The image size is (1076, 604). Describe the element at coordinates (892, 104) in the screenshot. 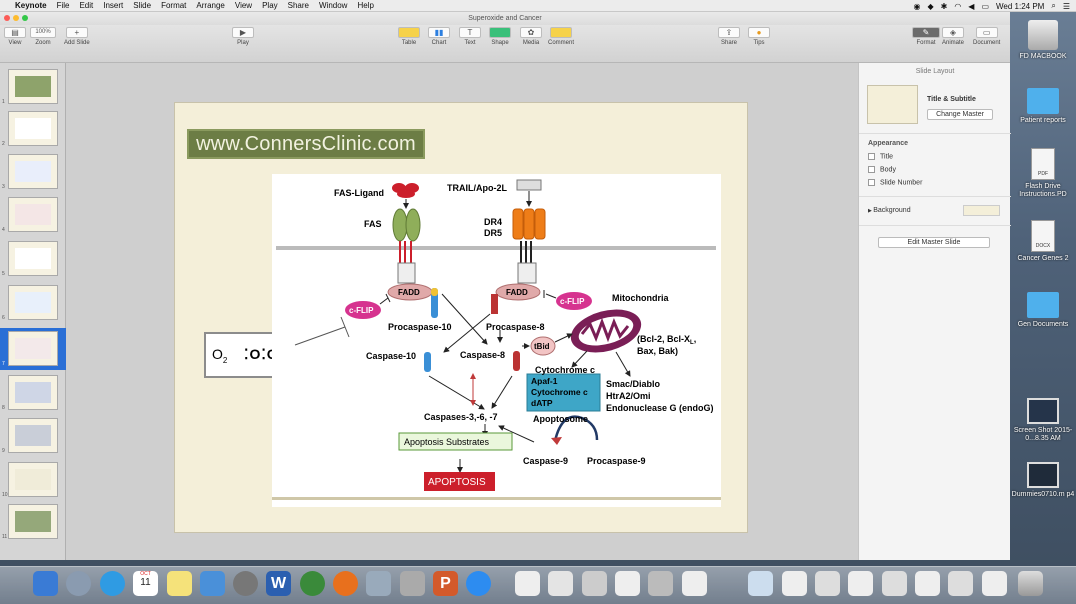

I see `master-thumbnail` at that location.